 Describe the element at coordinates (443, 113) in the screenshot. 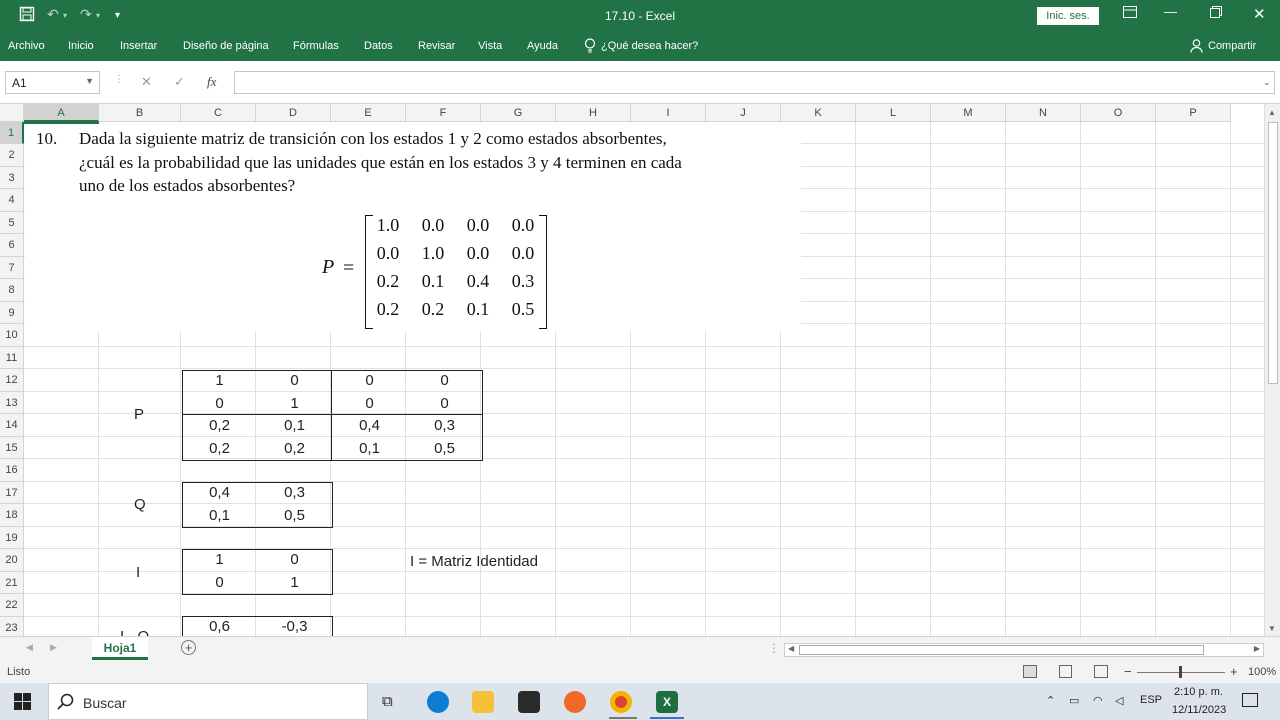

I see `column-header-f: F` at that location.